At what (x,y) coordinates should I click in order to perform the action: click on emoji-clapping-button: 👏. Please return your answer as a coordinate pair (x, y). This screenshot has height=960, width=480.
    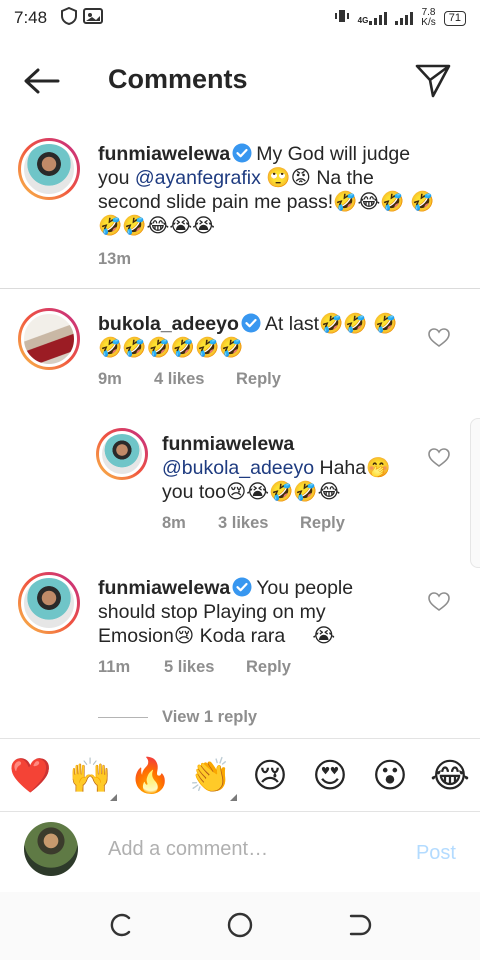
    Looking at the image, I should click on (213, 778).